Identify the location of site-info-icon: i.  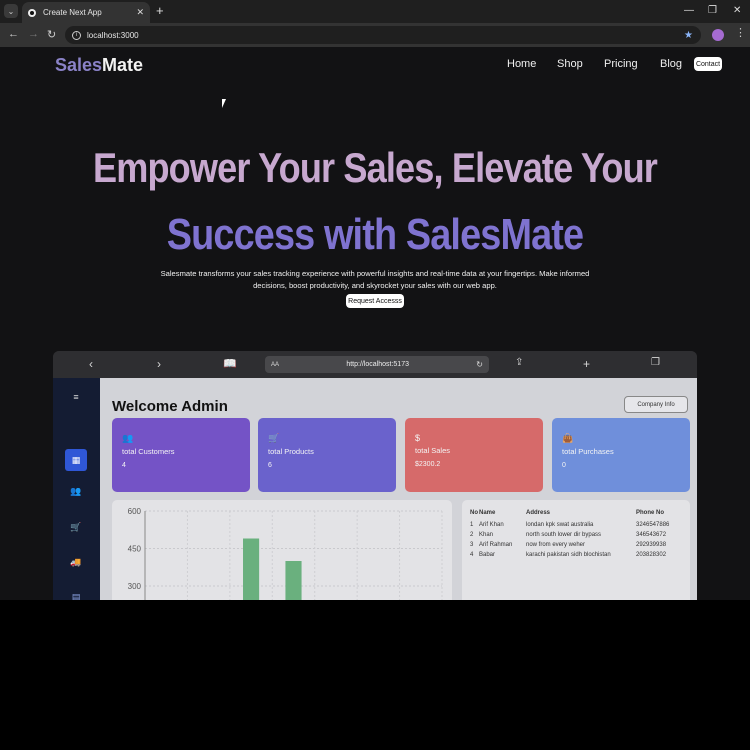
(76, 35).